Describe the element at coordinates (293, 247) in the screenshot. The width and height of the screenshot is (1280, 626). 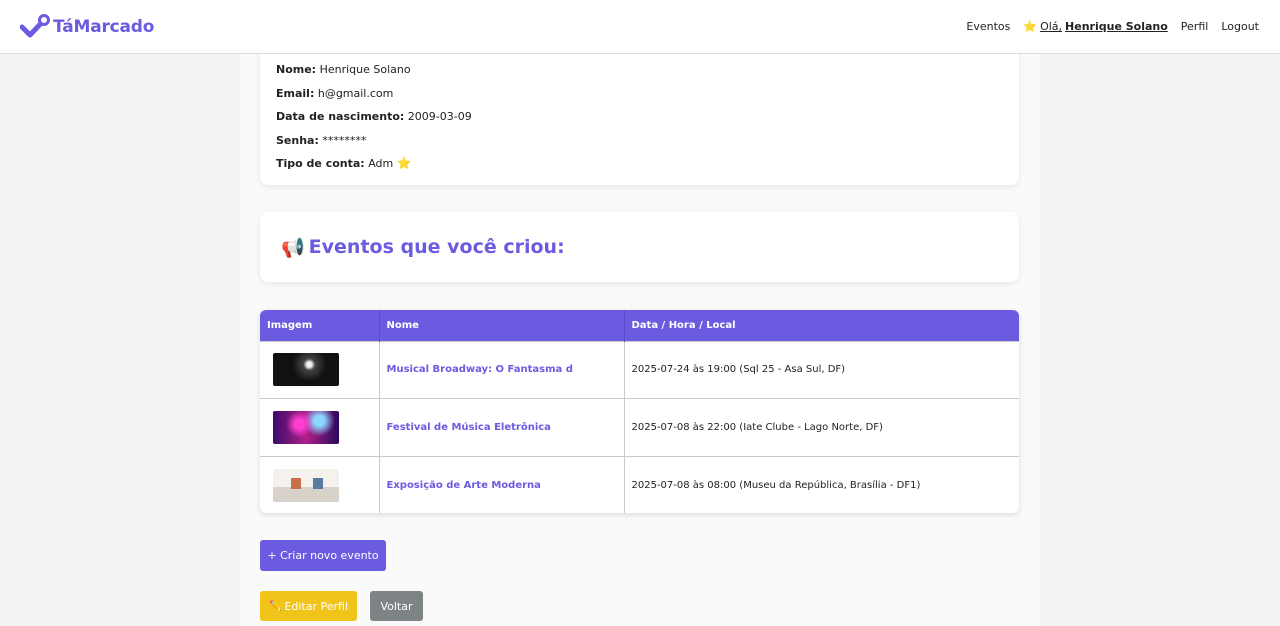
I see `megaphone-icon: 📢` at that location.